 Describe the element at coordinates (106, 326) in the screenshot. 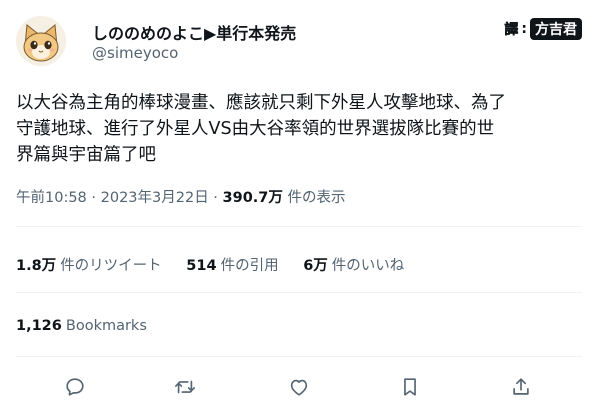

I see `bookmarks-label: Bookmarks` at that location.